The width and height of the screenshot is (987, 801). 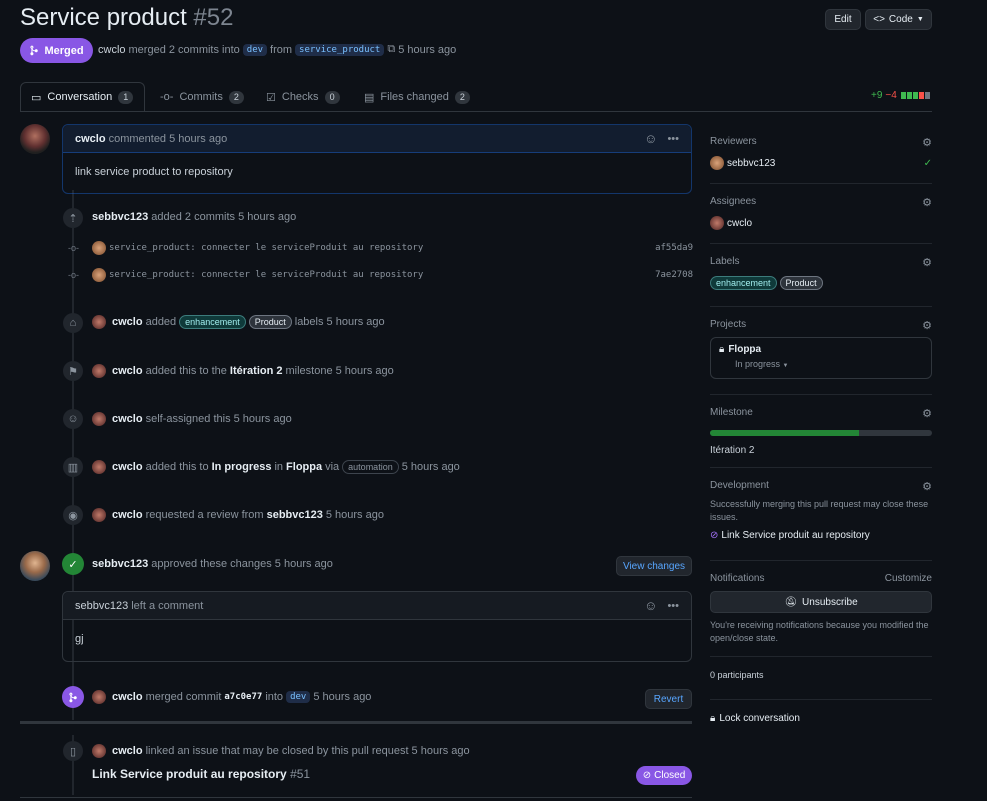 What do you see at coordinates (281, 49) in the screenshot?
I see `from-text: from` at bounding box center [281, 49].